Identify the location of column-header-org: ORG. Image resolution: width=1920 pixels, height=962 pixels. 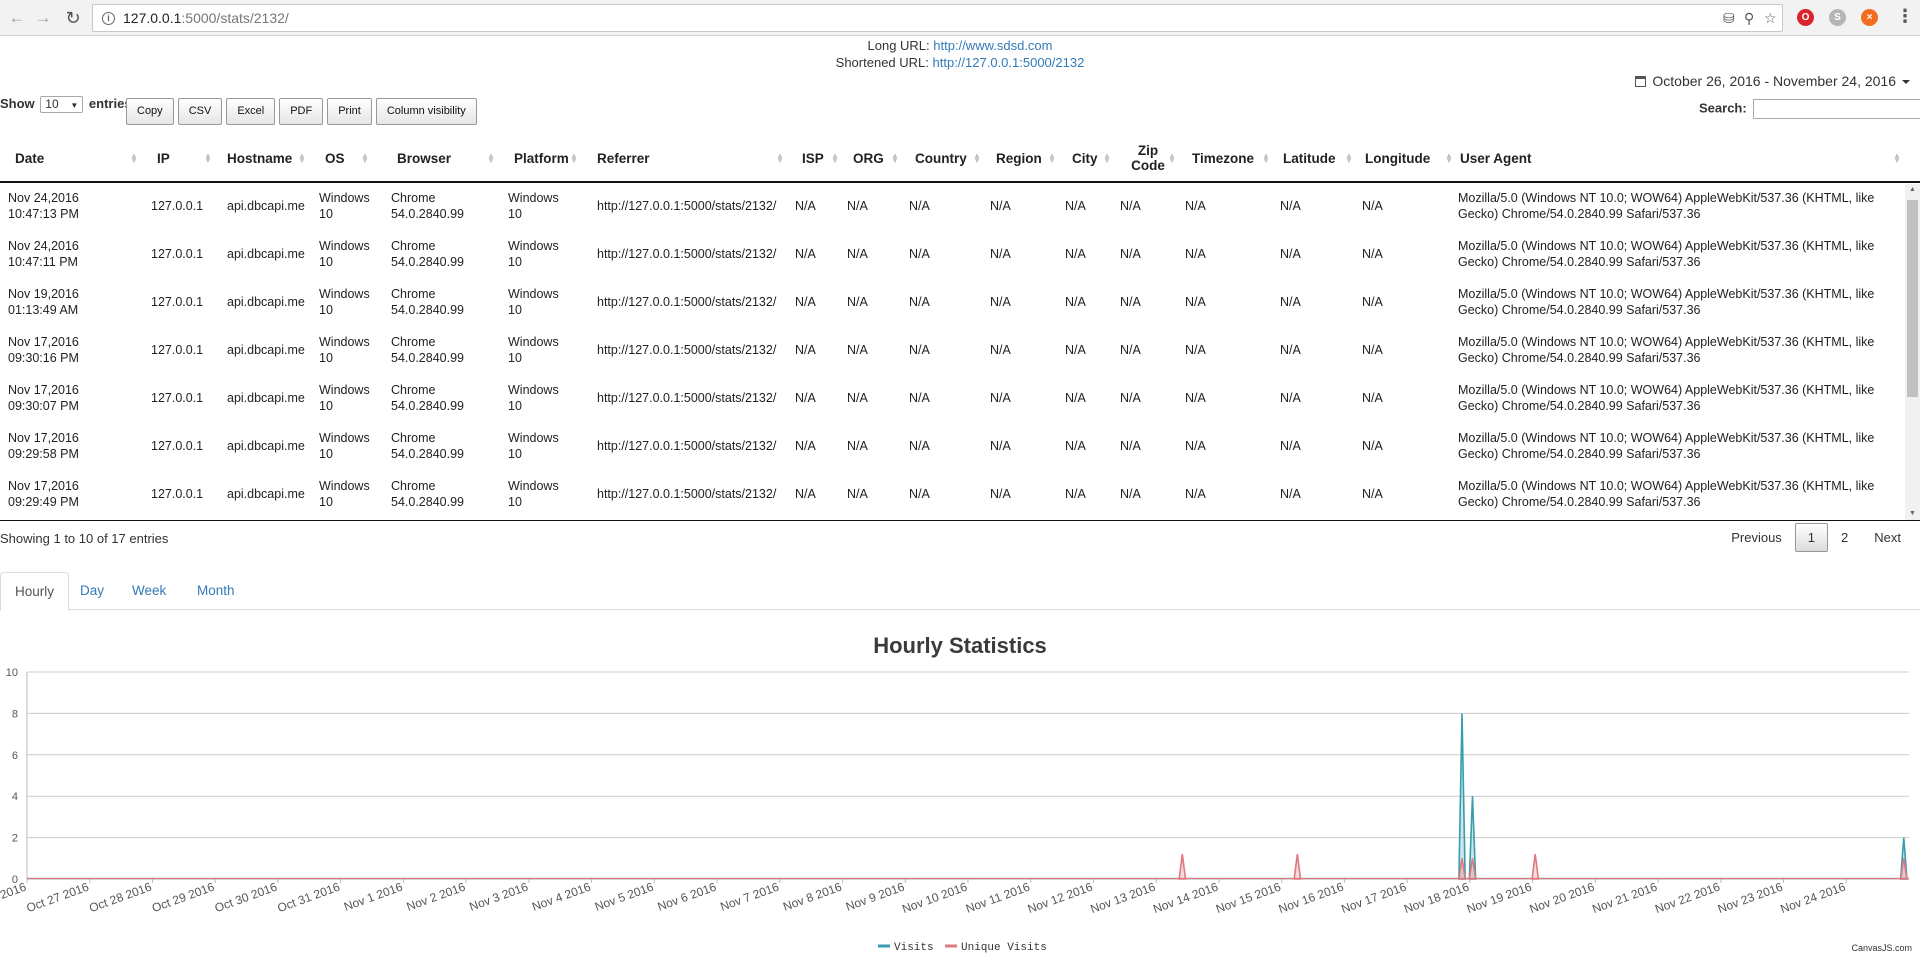
(882, 158).